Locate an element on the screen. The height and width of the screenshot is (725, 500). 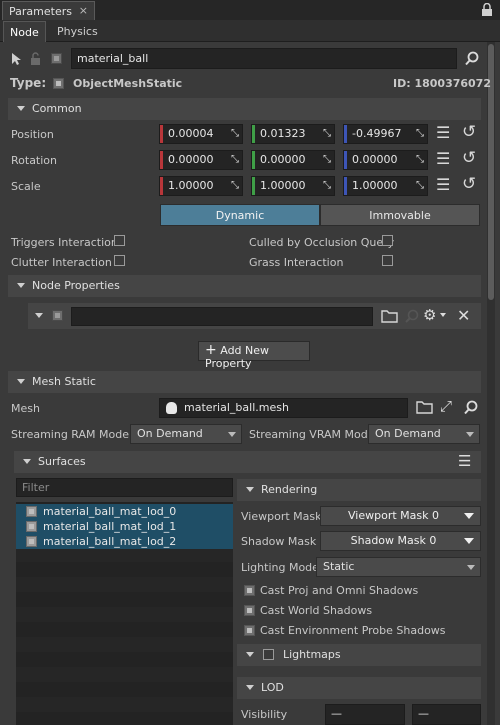
position-z-field: -0.49967 ⤡ is located at coordinates (385, 134).